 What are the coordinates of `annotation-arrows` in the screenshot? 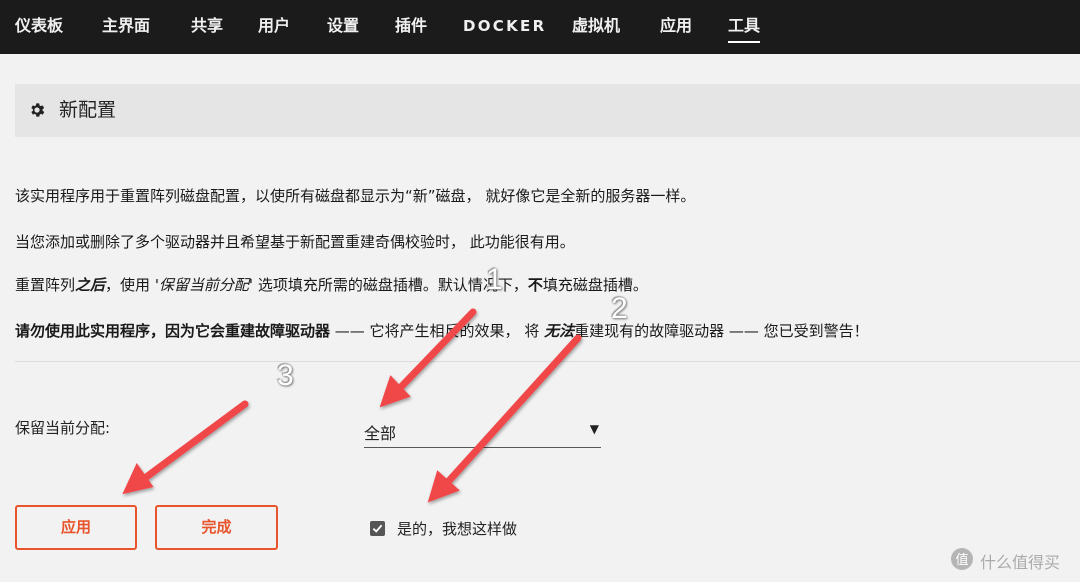 It's located at (352, 405).